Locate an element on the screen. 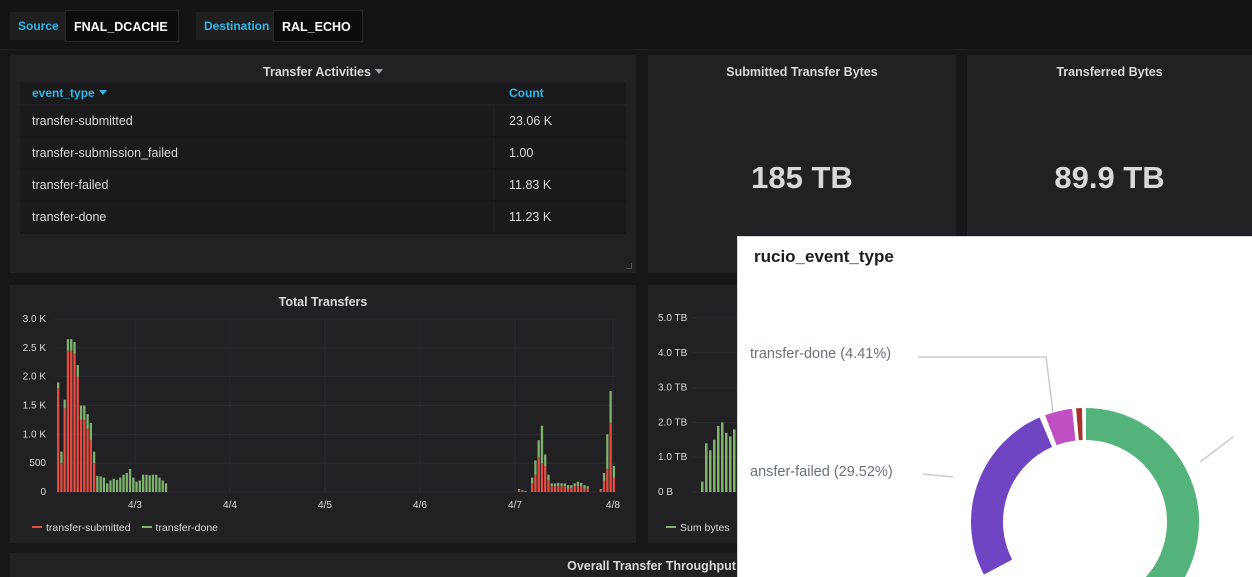 The height and width of the screenshot is (577, 1252). event-type-cell: transfer-failed is located at coordinates (256, 185).